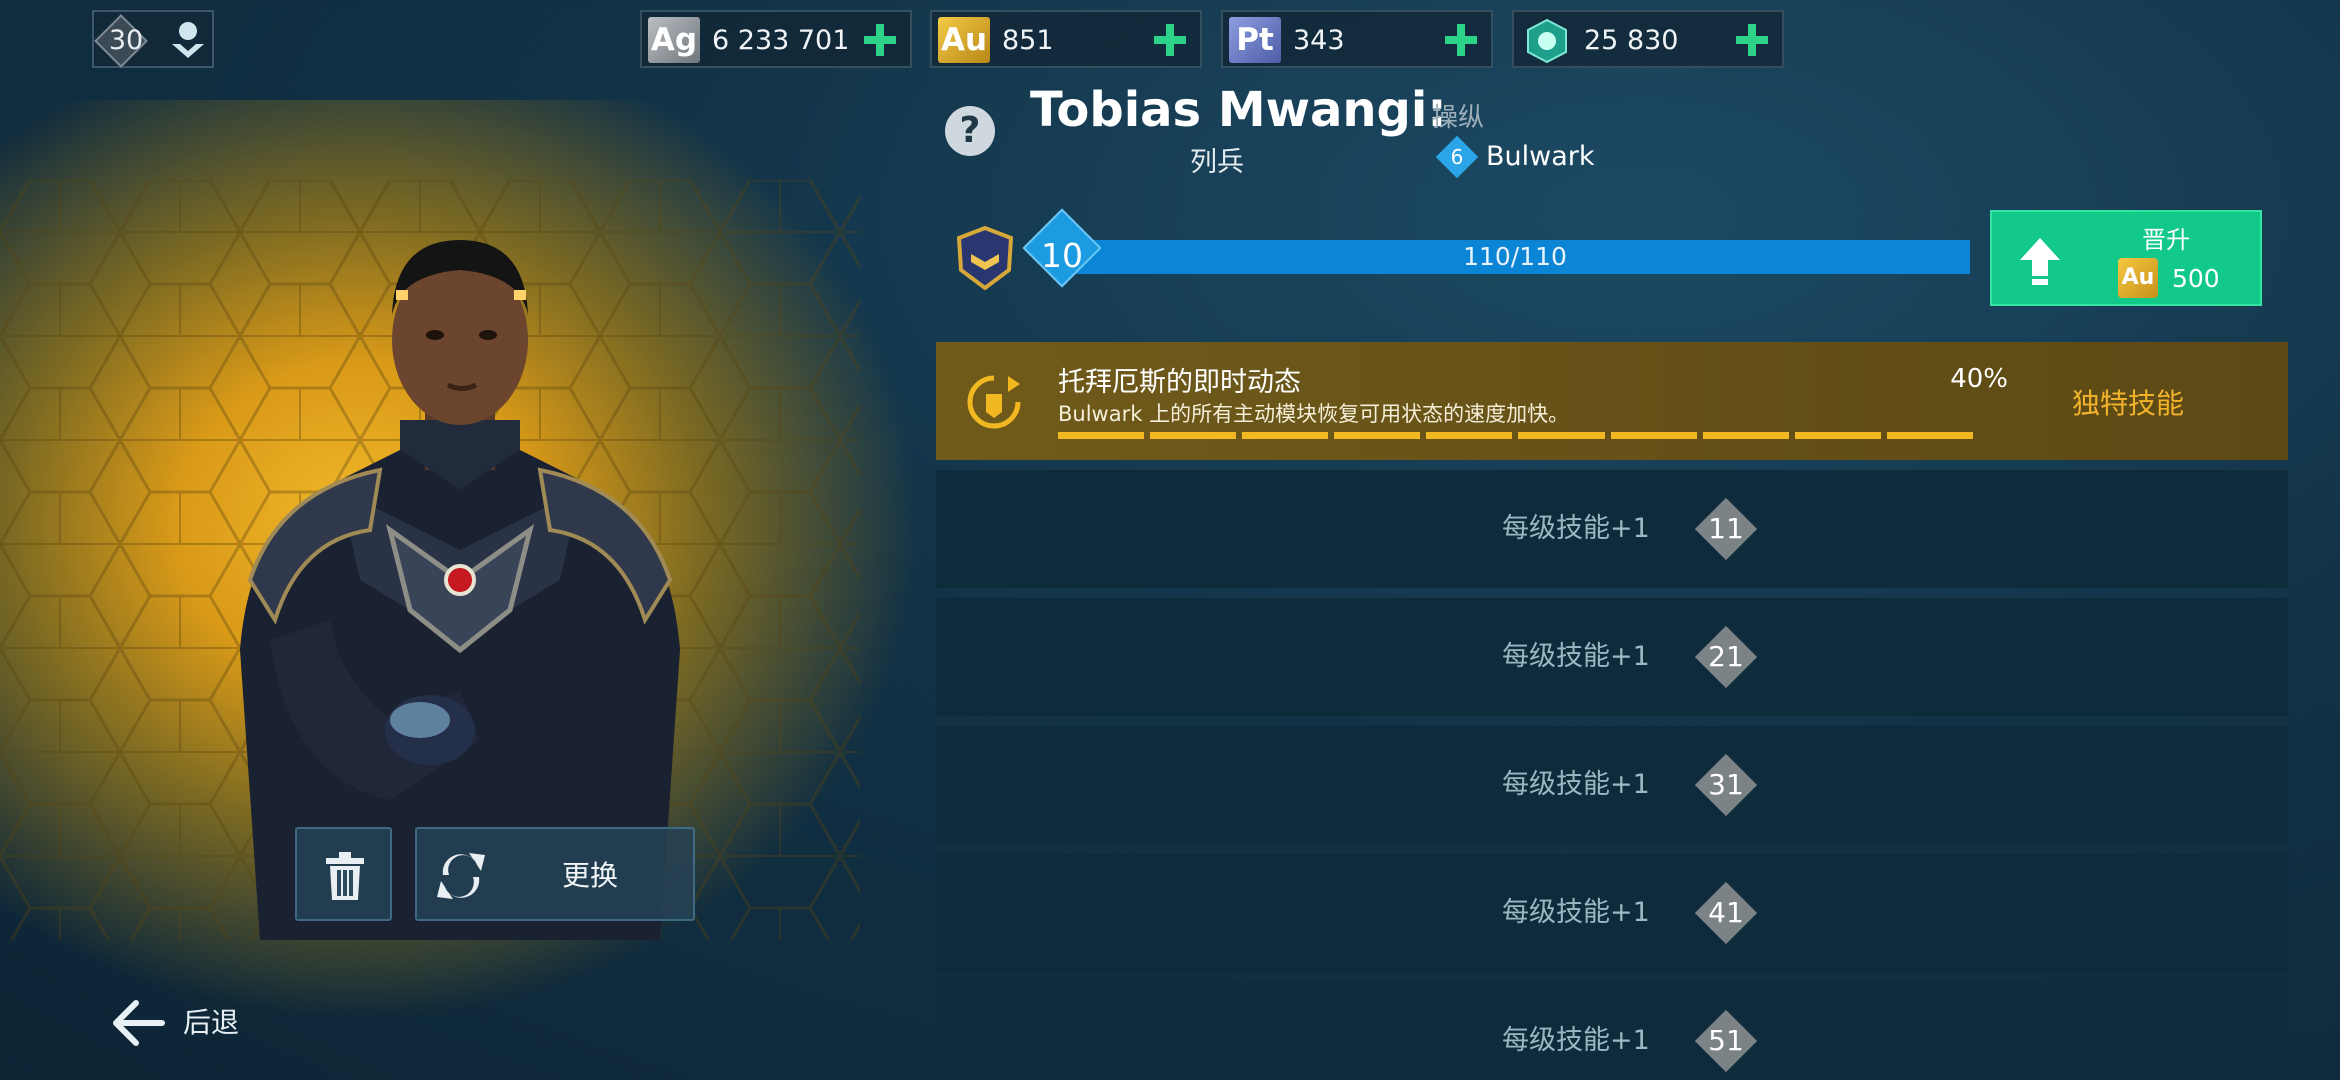  What do you see at coordinates (188, 40) in the screenshot?
I see `officer-download-icon` at bounding box center [188, 40].